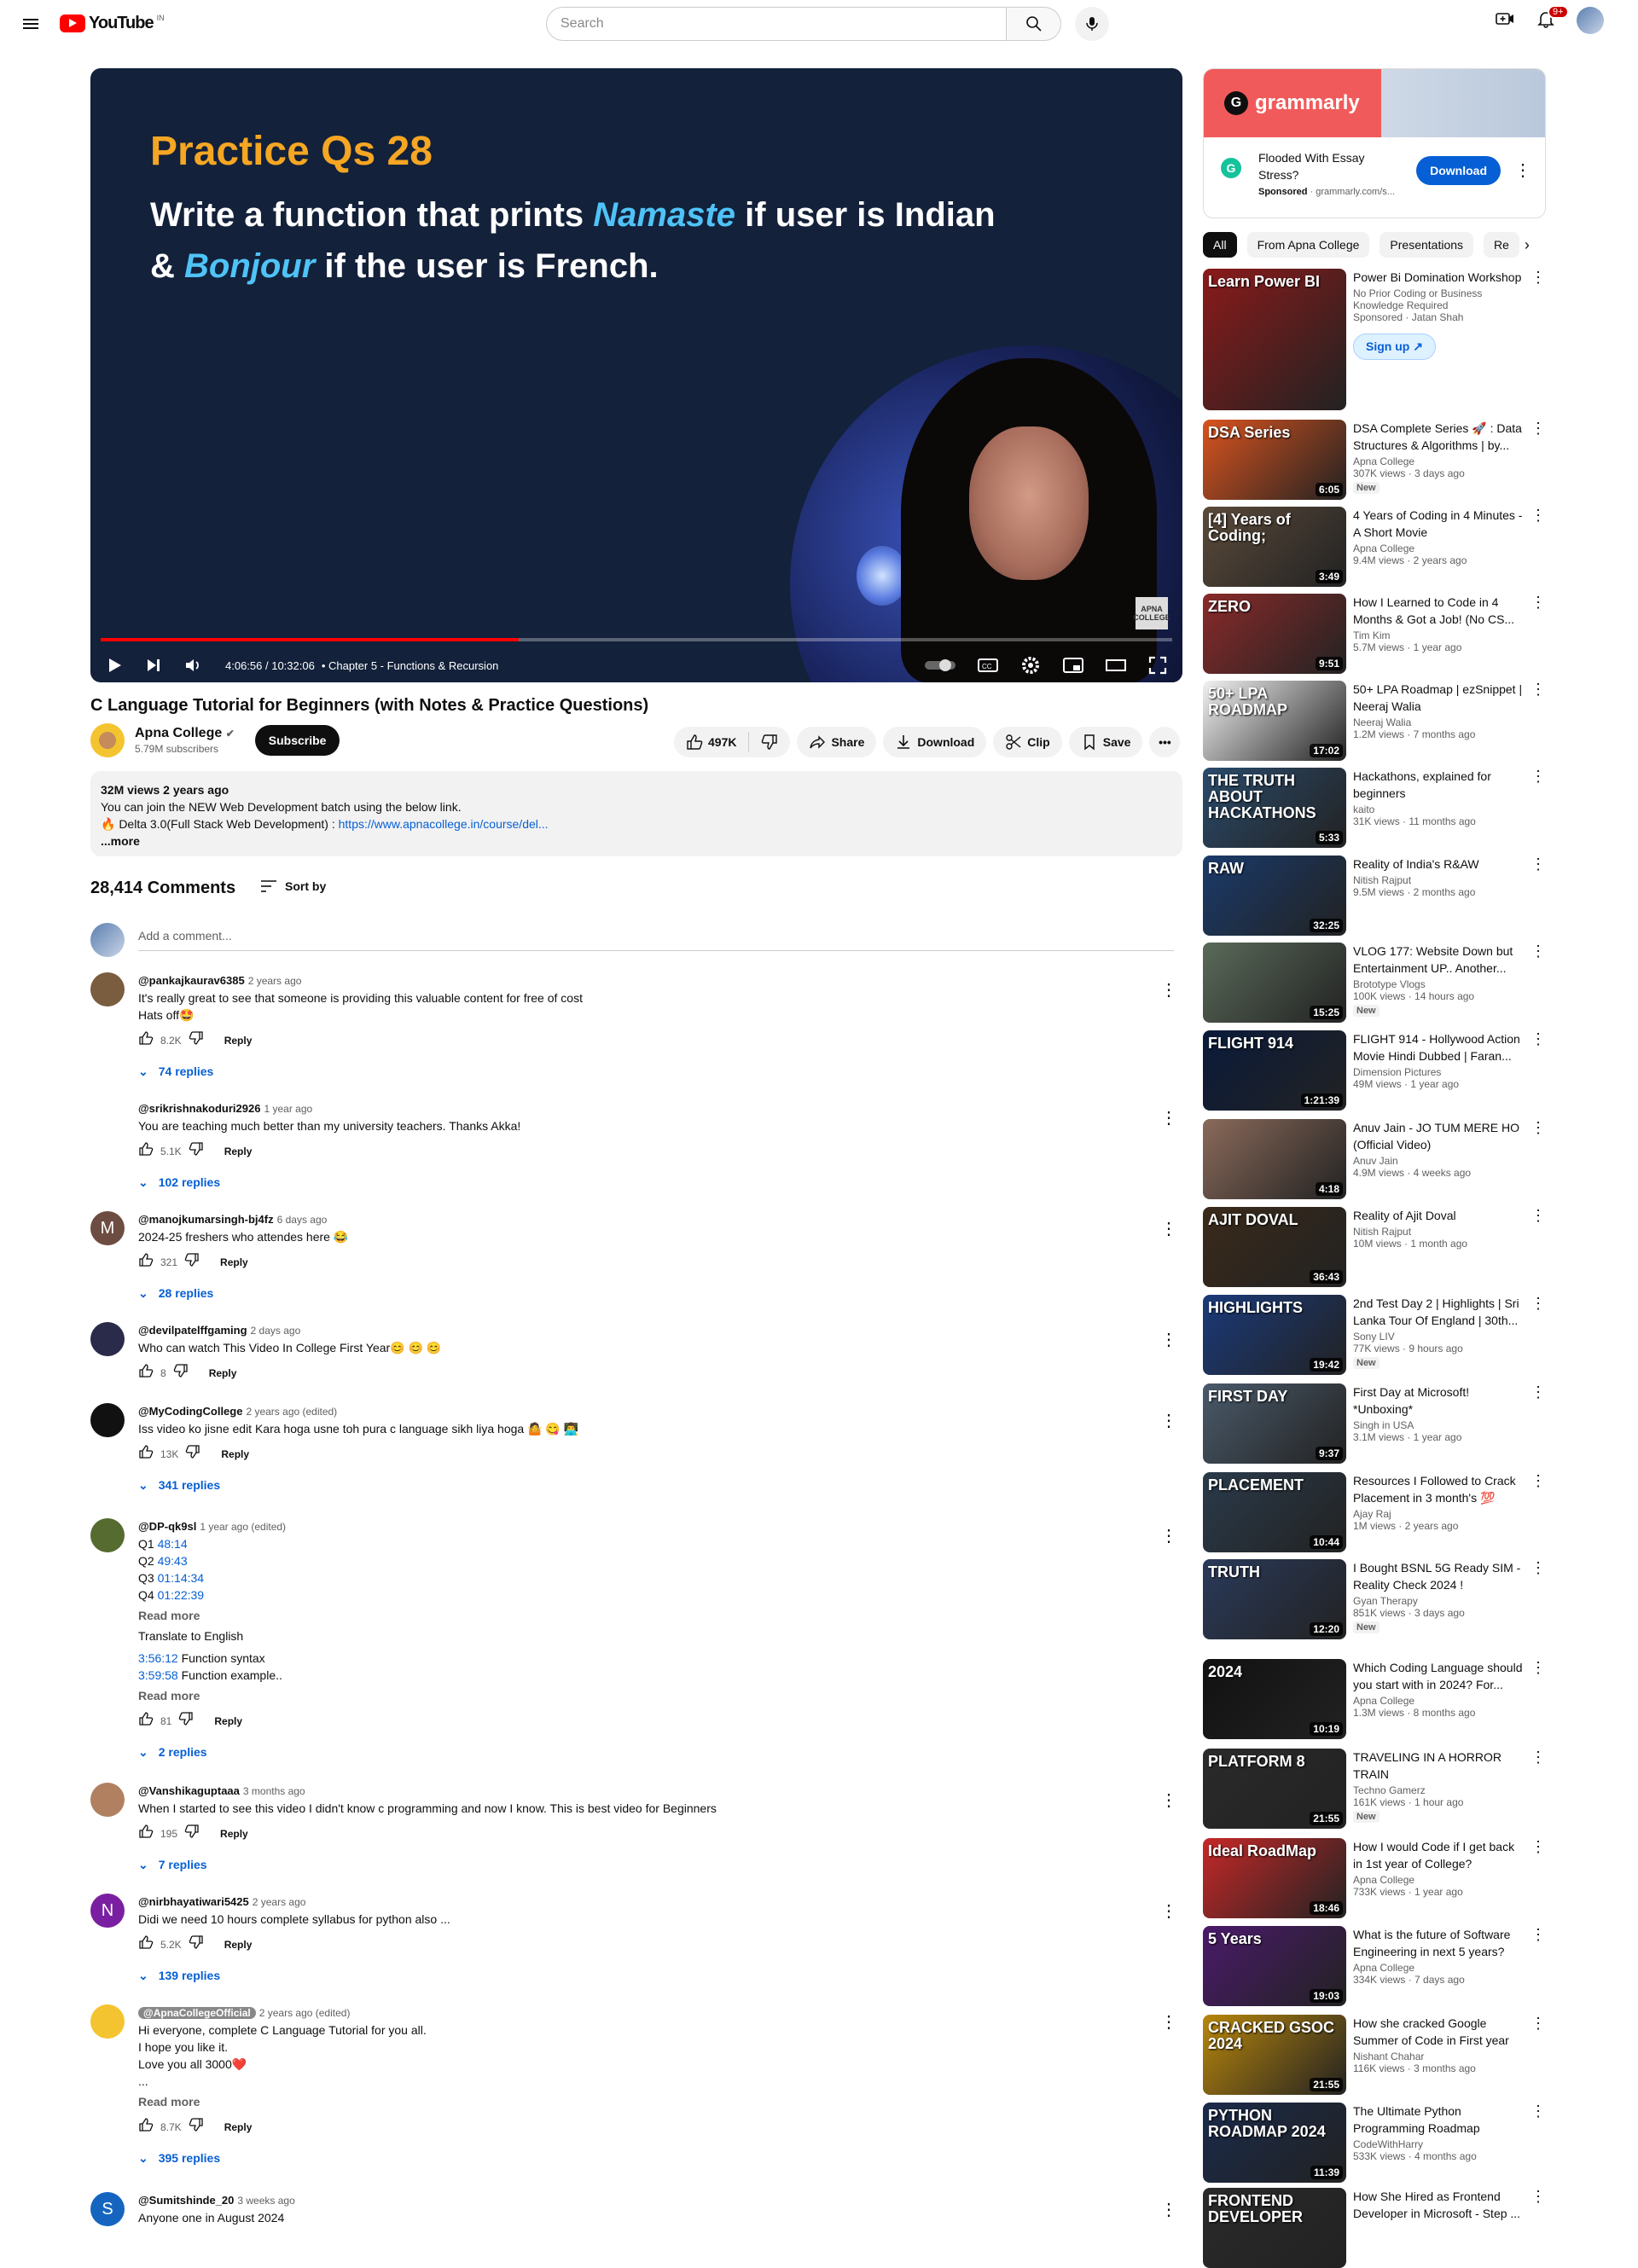  I want to click on translate-link: Translate to English, so click(660, 1635).